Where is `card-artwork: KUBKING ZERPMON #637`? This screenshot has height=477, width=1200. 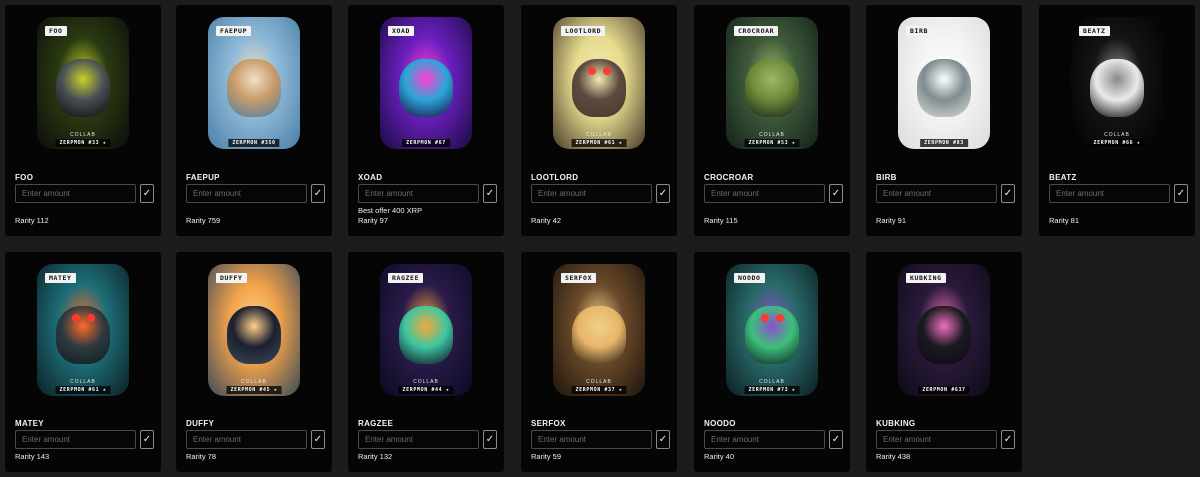
card-artwork: KUBKING ZERPMON #637 is located at coordinates (944, 330).